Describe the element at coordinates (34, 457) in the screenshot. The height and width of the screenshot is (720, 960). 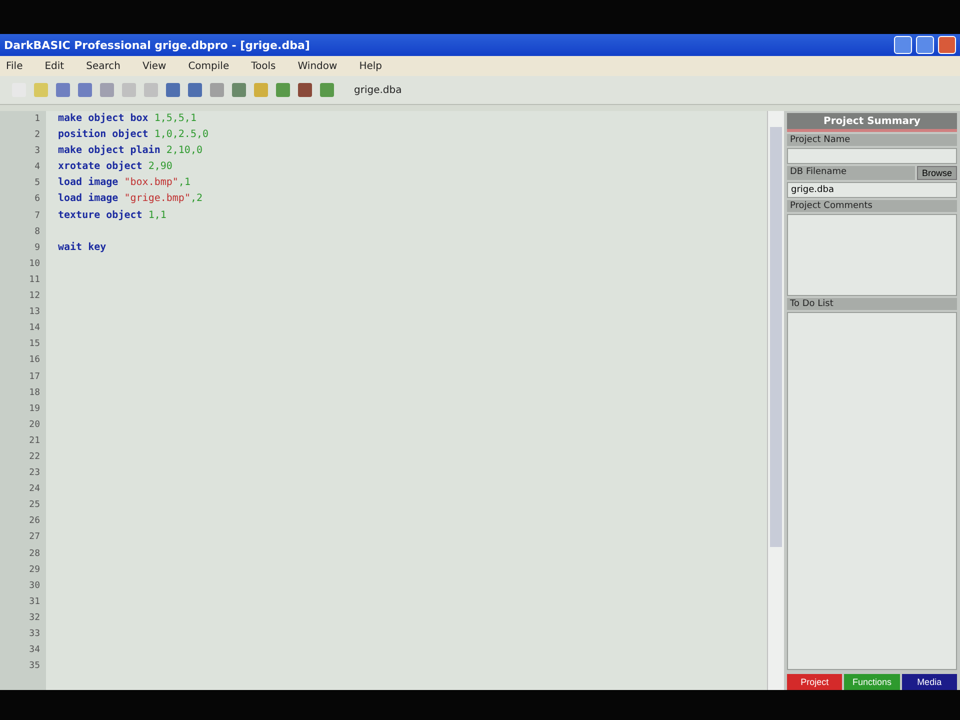
I see `line-number: 22` at that location.